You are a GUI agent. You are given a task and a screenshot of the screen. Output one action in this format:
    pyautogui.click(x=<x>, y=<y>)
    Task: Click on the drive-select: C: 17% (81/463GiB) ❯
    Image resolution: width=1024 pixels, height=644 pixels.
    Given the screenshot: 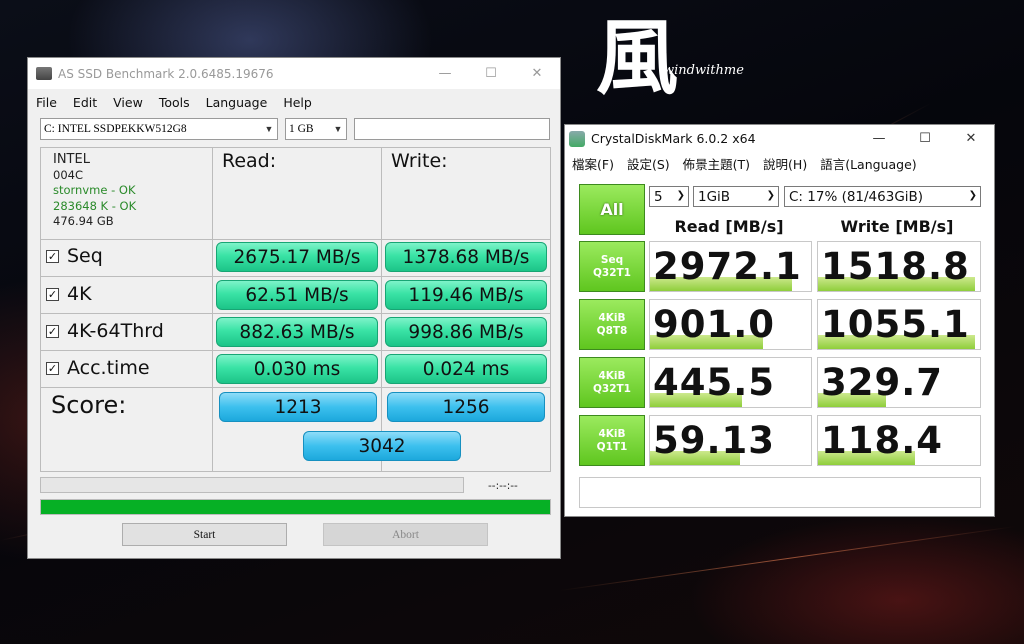 What is the action you would take?
    pyautogui.click(x=882, y=196)
    